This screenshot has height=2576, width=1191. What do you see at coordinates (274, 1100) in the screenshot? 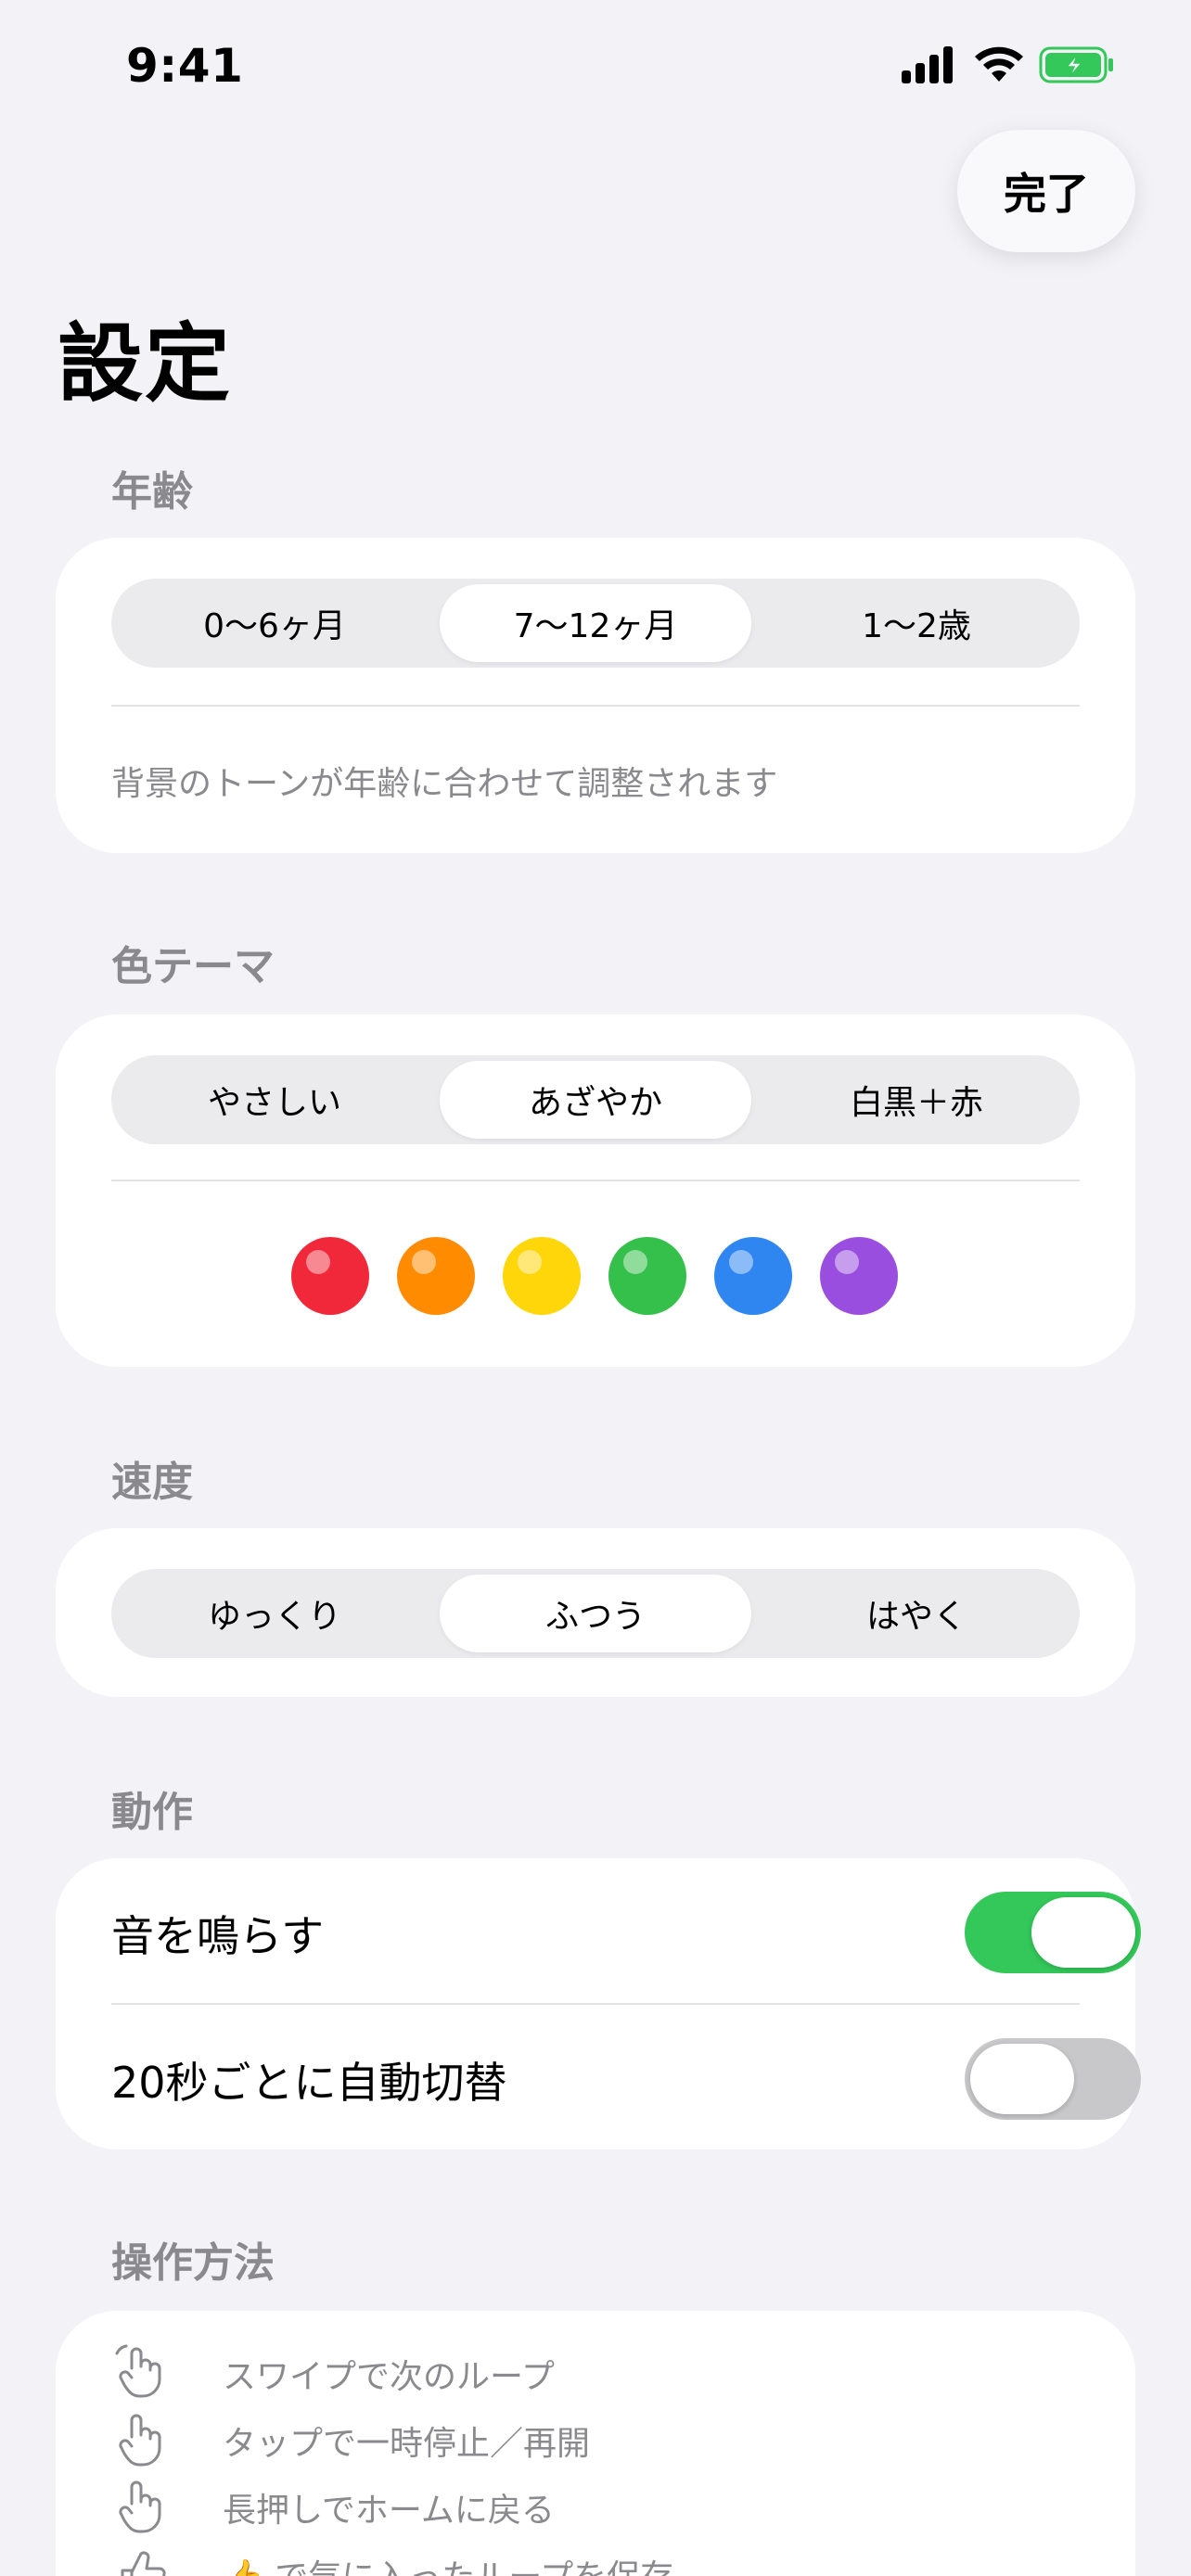
I see `theme-option-gentle: やさしい` at bounding box center [274, 1100].